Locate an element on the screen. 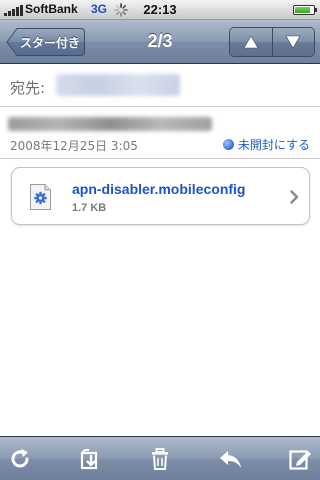 The width and height of the screenshot is (320, 480). up-arrow-icon is located at coordinates (251, 42).